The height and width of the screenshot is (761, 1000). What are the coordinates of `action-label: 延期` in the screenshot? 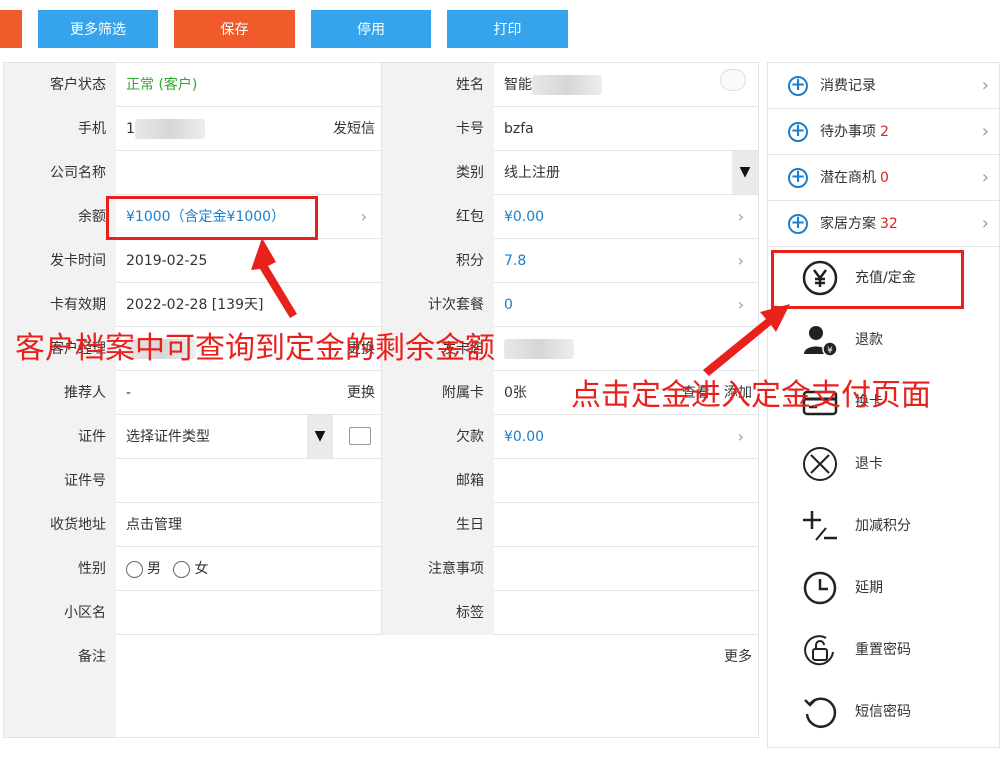 It's located at (869, 588).